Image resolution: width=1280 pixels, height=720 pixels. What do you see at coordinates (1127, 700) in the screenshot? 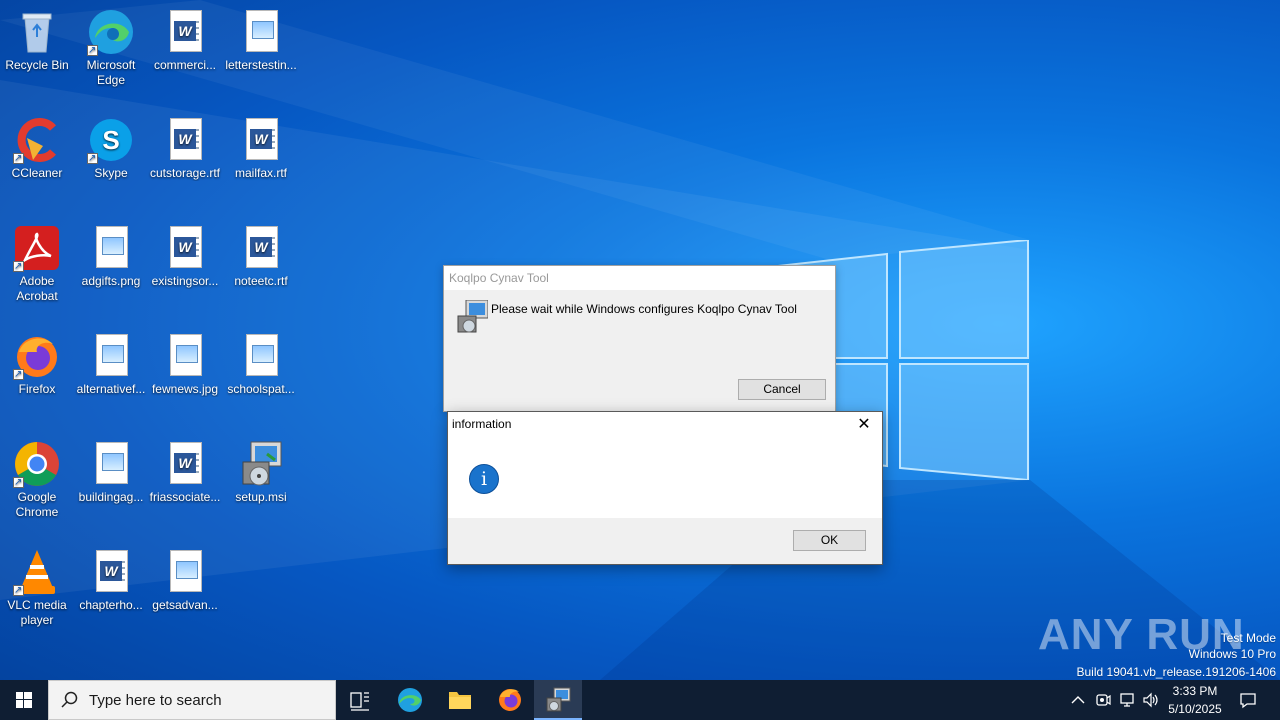
I see `network-icon` at bounding box center [1127, 700].